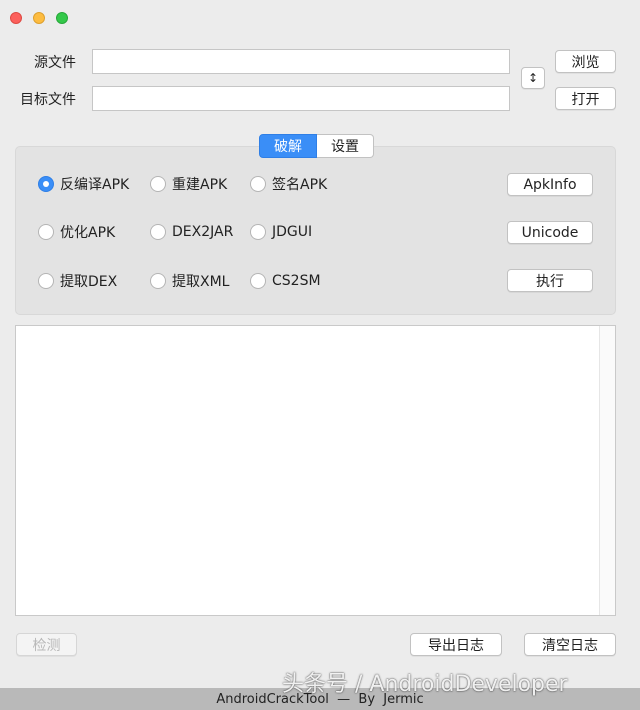  I want to click on radio-rebuild-apk: 重建APK, so click(188, 184).